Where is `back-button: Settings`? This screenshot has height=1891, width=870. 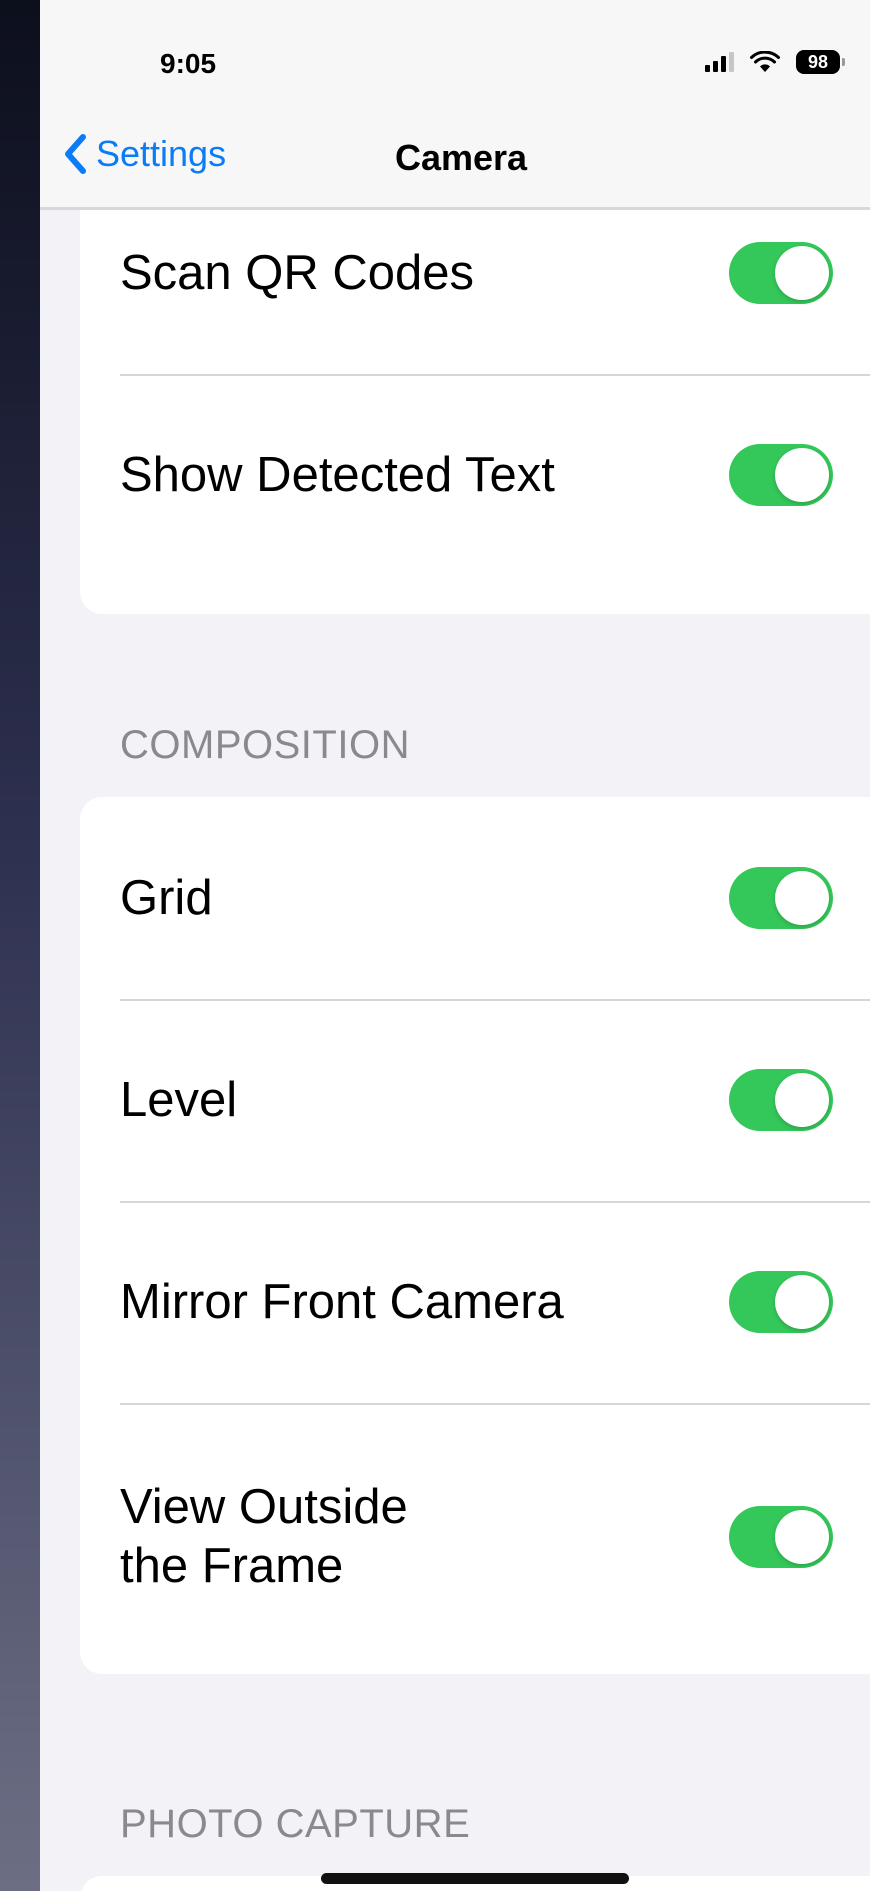 back-button: Settings is located at coordinates (144, 154).